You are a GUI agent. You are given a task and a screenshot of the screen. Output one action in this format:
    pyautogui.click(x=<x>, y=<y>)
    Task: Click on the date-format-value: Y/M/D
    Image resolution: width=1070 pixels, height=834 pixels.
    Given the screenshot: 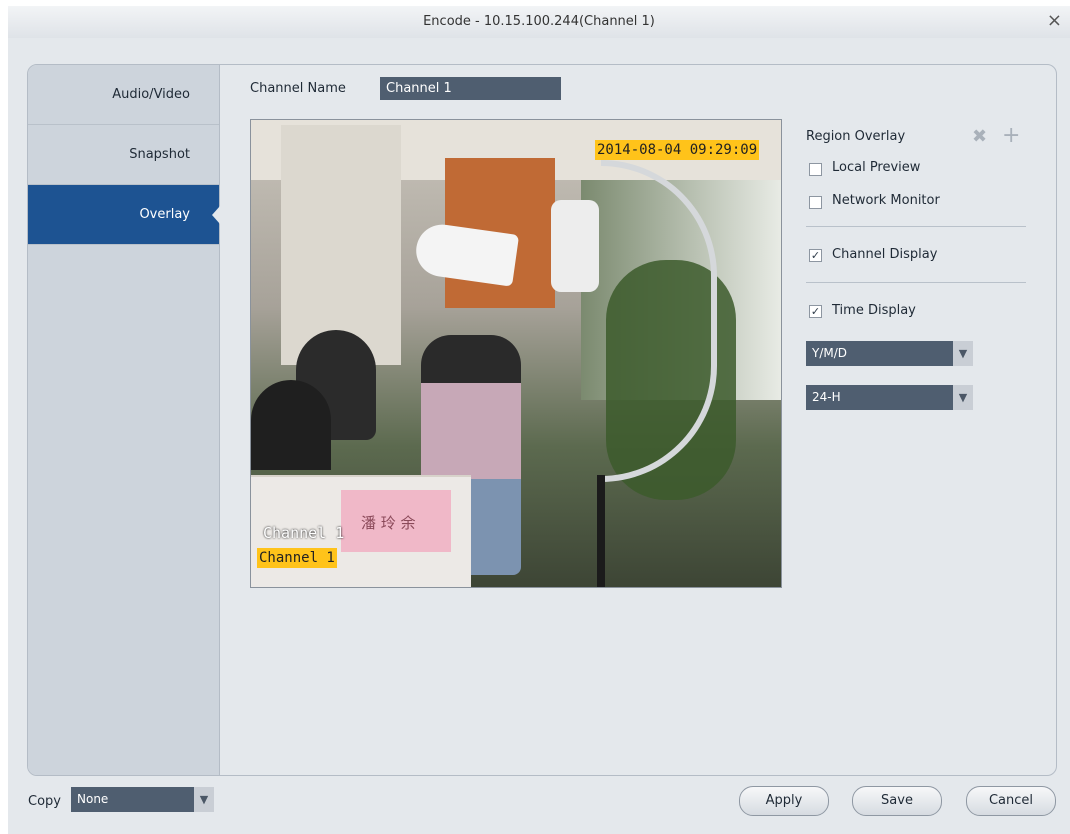 What is the action you would take?
    pyautogui.click(x=830, y=353)
    